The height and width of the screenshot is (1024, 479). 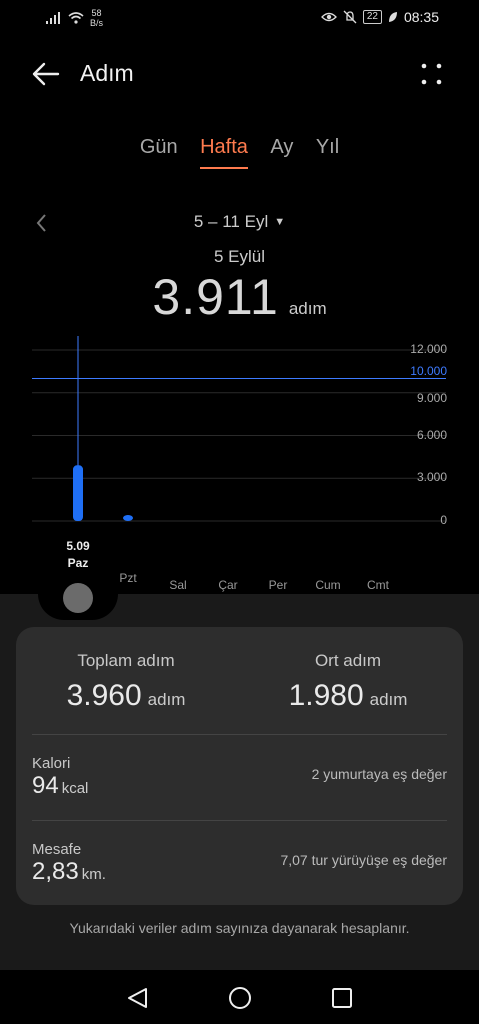 I want to click on x-tick-label: Pzt, so click(x=128, y=578).